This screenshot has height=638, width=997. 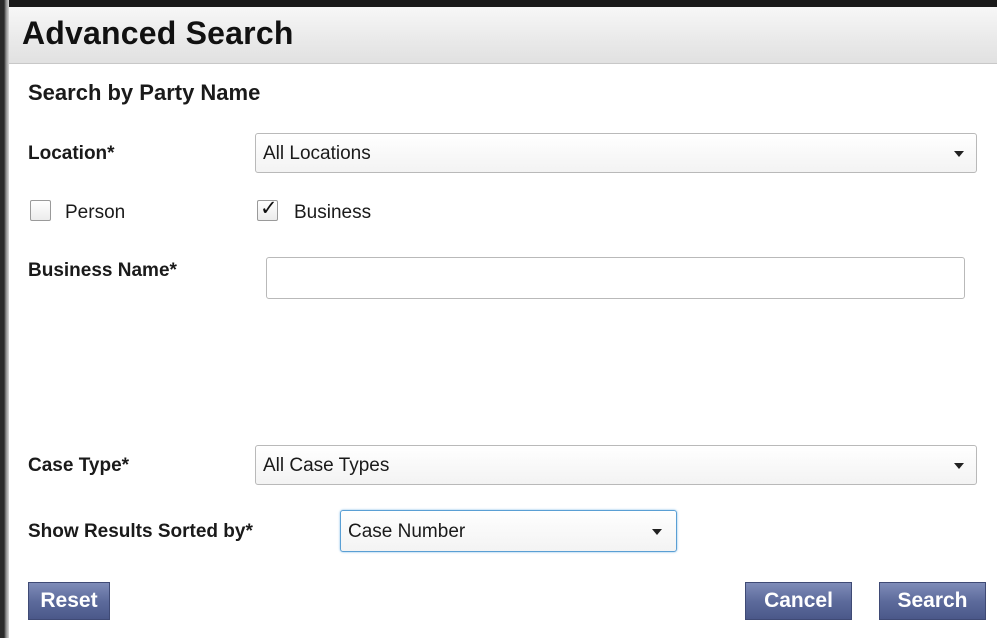 I want to click on business-checkbox: ✓, so click(x=267, y=209).